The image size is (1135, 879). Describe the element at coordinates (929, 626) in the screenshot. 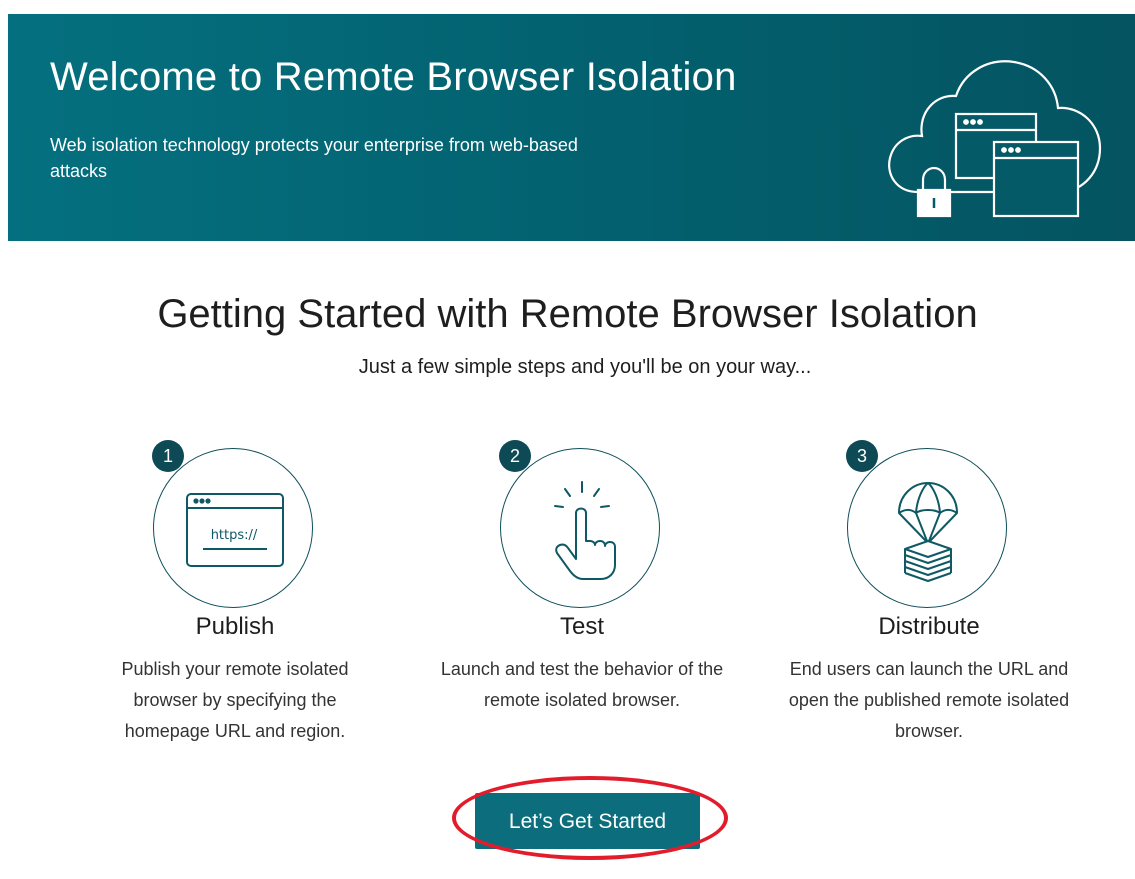

I see `step-title: Distribute` at that location.